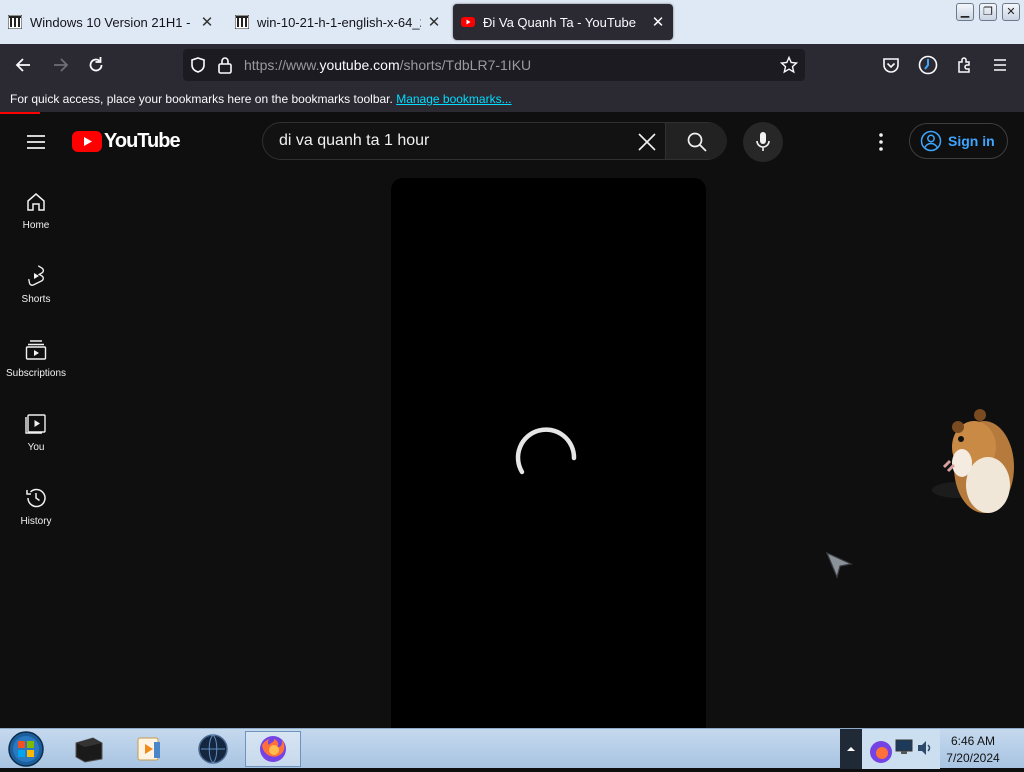 This screenshot has width=1024, height=772. I want to click on voice-search-button, so click(763, 142).